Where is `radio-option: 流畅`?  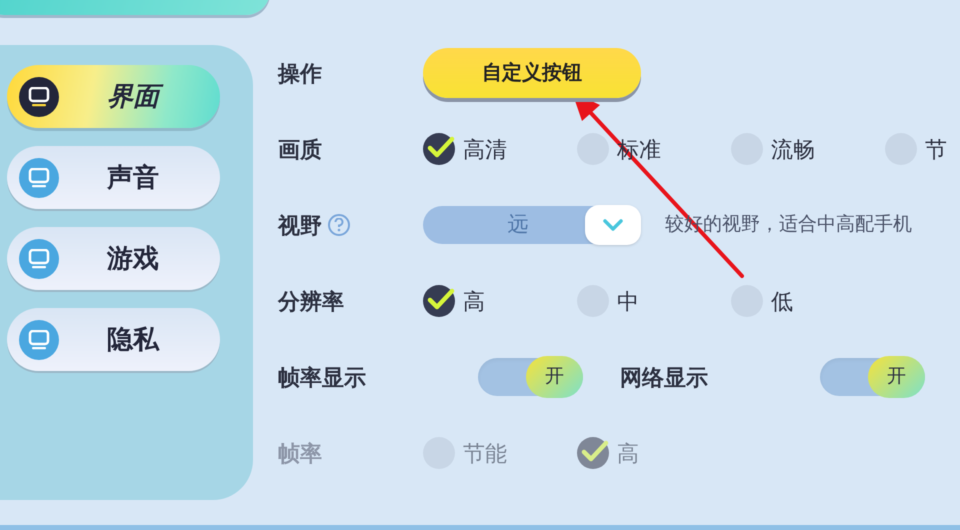
radio-option: 流畅 is located at coordinates (808, 149).